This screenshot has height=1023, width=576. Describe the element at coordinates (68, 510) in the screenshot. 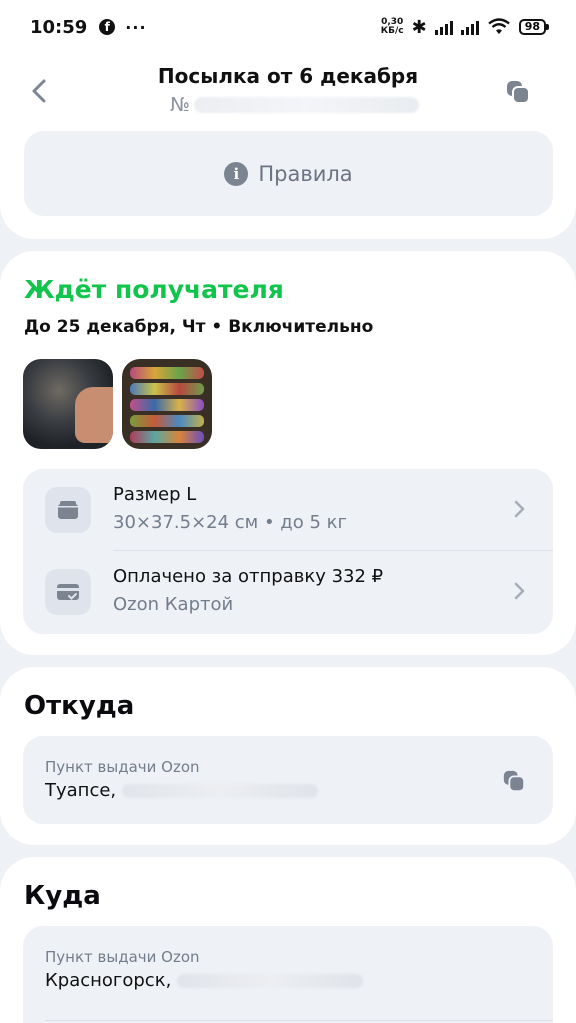

I see `box-icon` at that location.